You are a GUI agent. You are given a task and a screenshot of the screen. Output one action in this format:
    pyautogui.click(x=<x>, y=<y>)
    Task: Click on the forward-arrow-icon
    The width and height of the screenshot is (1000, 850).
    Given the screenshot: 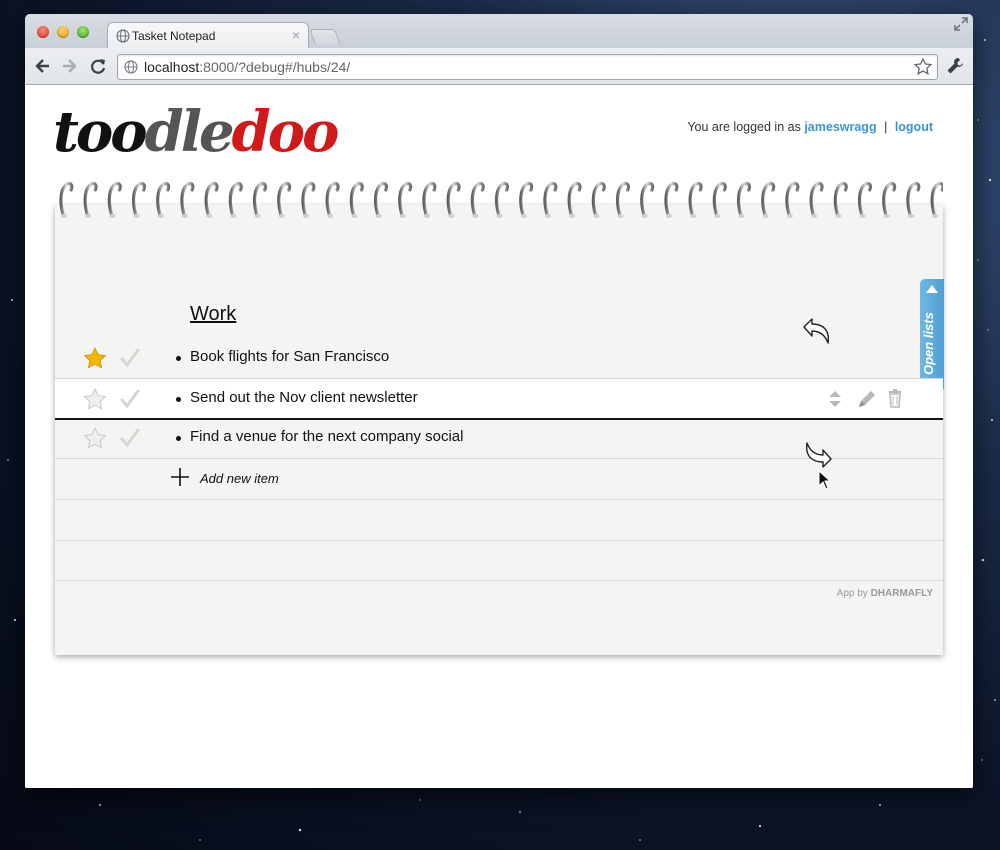 What is the action you would take?
    pyautogui.click(x=69, y=66)
    